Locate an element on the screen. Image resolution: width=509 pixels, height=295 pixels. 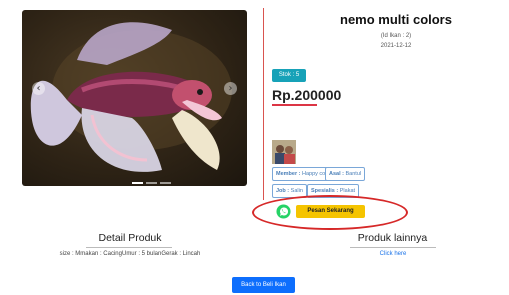
seller-avatar is located at coordinates (284, 152).